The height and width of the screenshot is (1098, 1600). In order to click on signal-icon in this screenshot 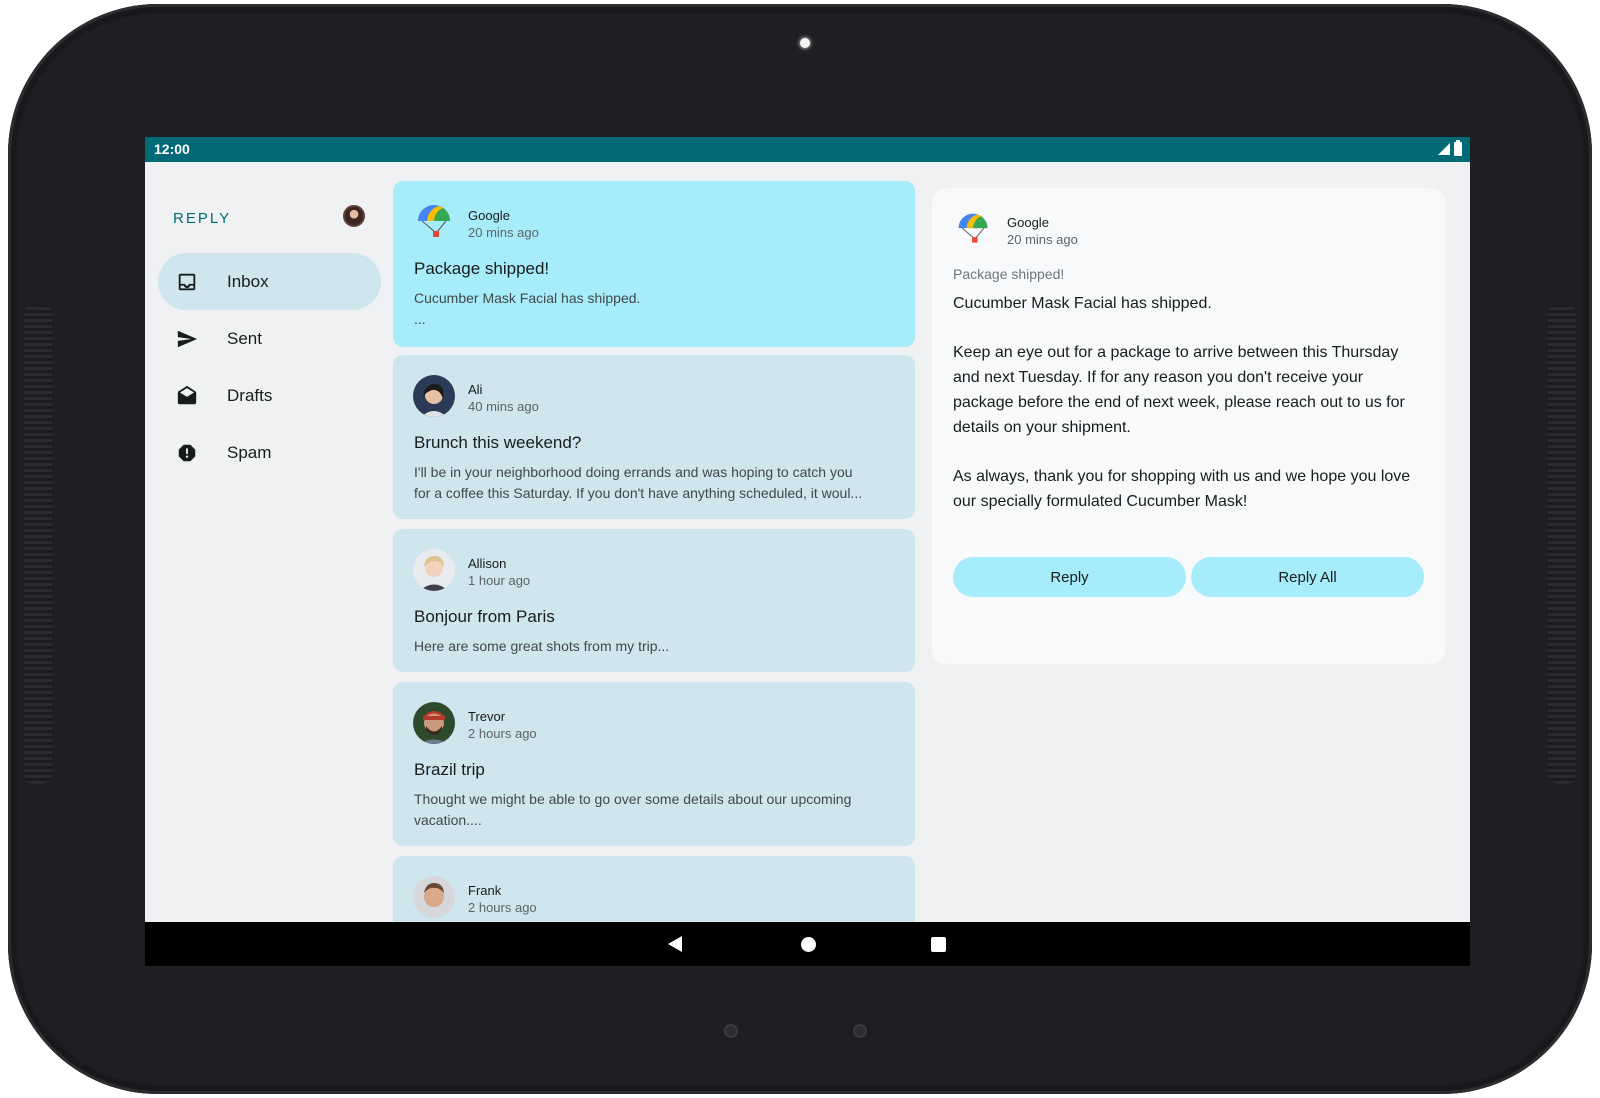, I will do `click(1444, 149)`.